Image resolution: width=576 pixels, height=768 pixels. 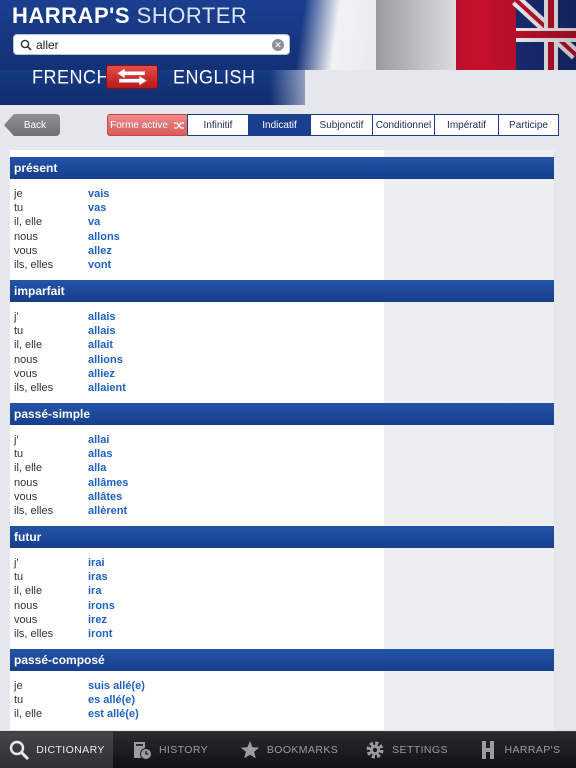 What do you see at coordinates (65, 317) in the screenshot?
I see `table-row: j' allais` at bounding box center [65, 317].